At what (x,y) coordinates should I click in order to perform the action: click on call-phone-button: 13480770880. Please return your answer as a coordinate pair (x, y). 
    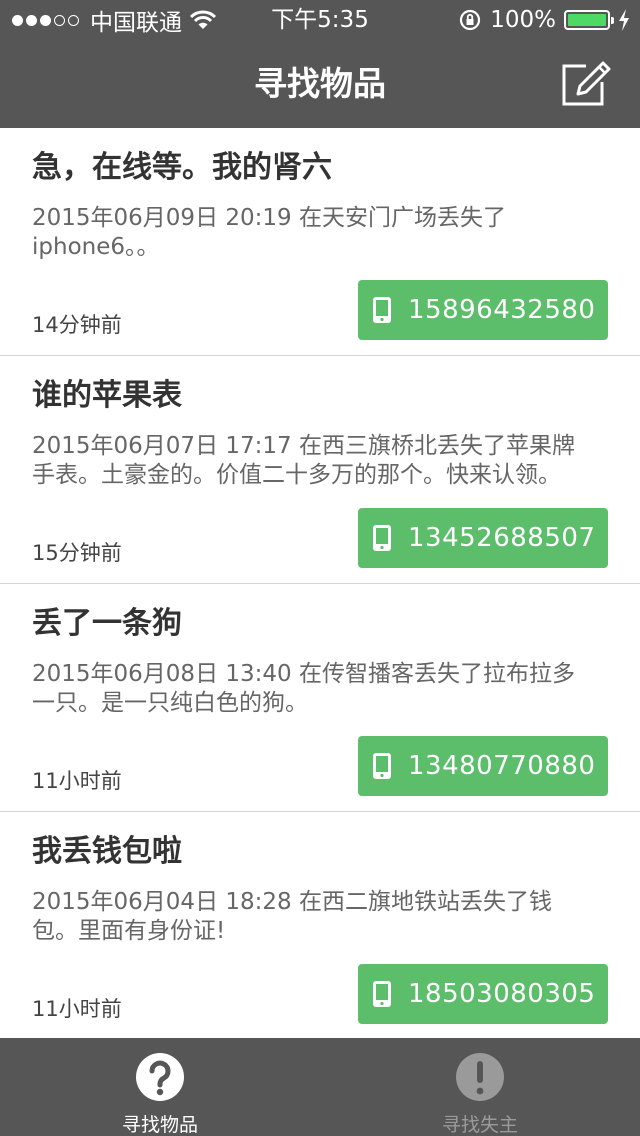
    Looking at the image, I should click on (483, 766).